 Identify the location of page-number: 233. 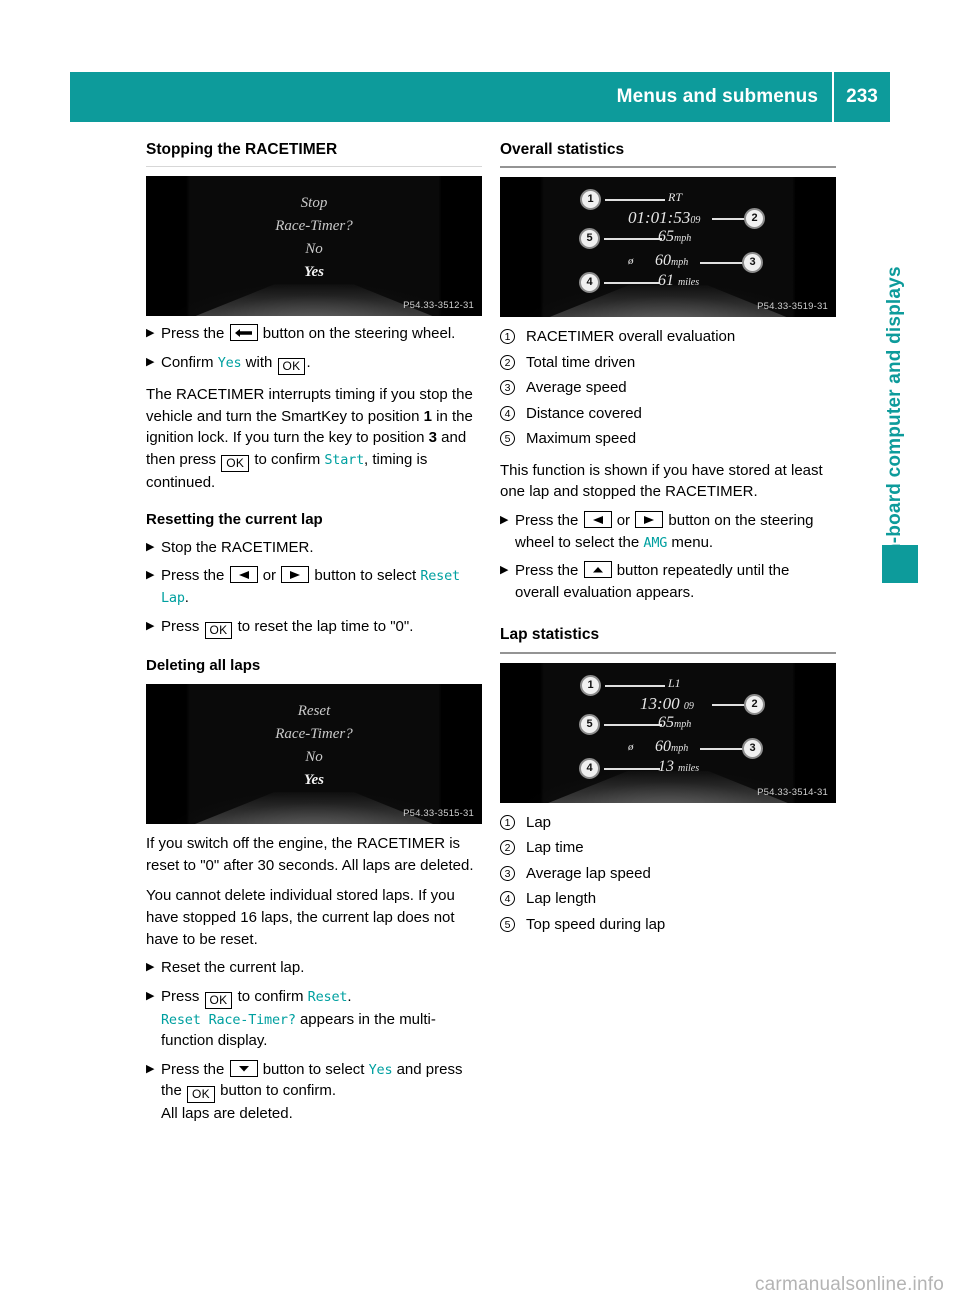
(862, 96).